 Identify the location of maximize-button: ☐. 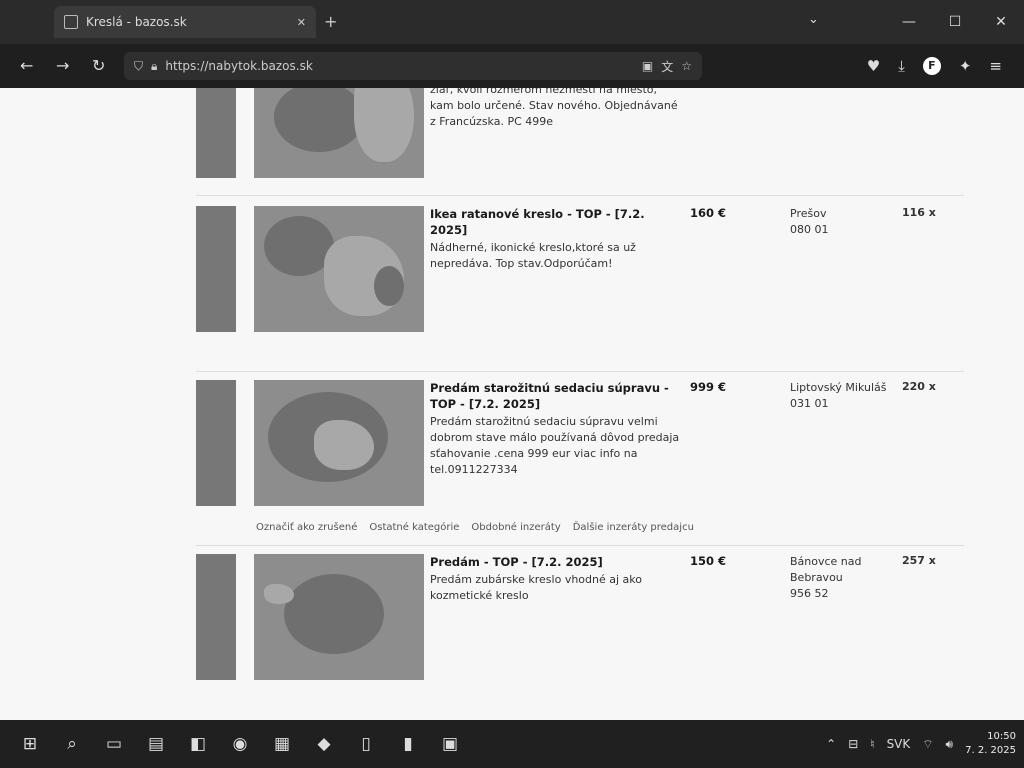
(955, 22).